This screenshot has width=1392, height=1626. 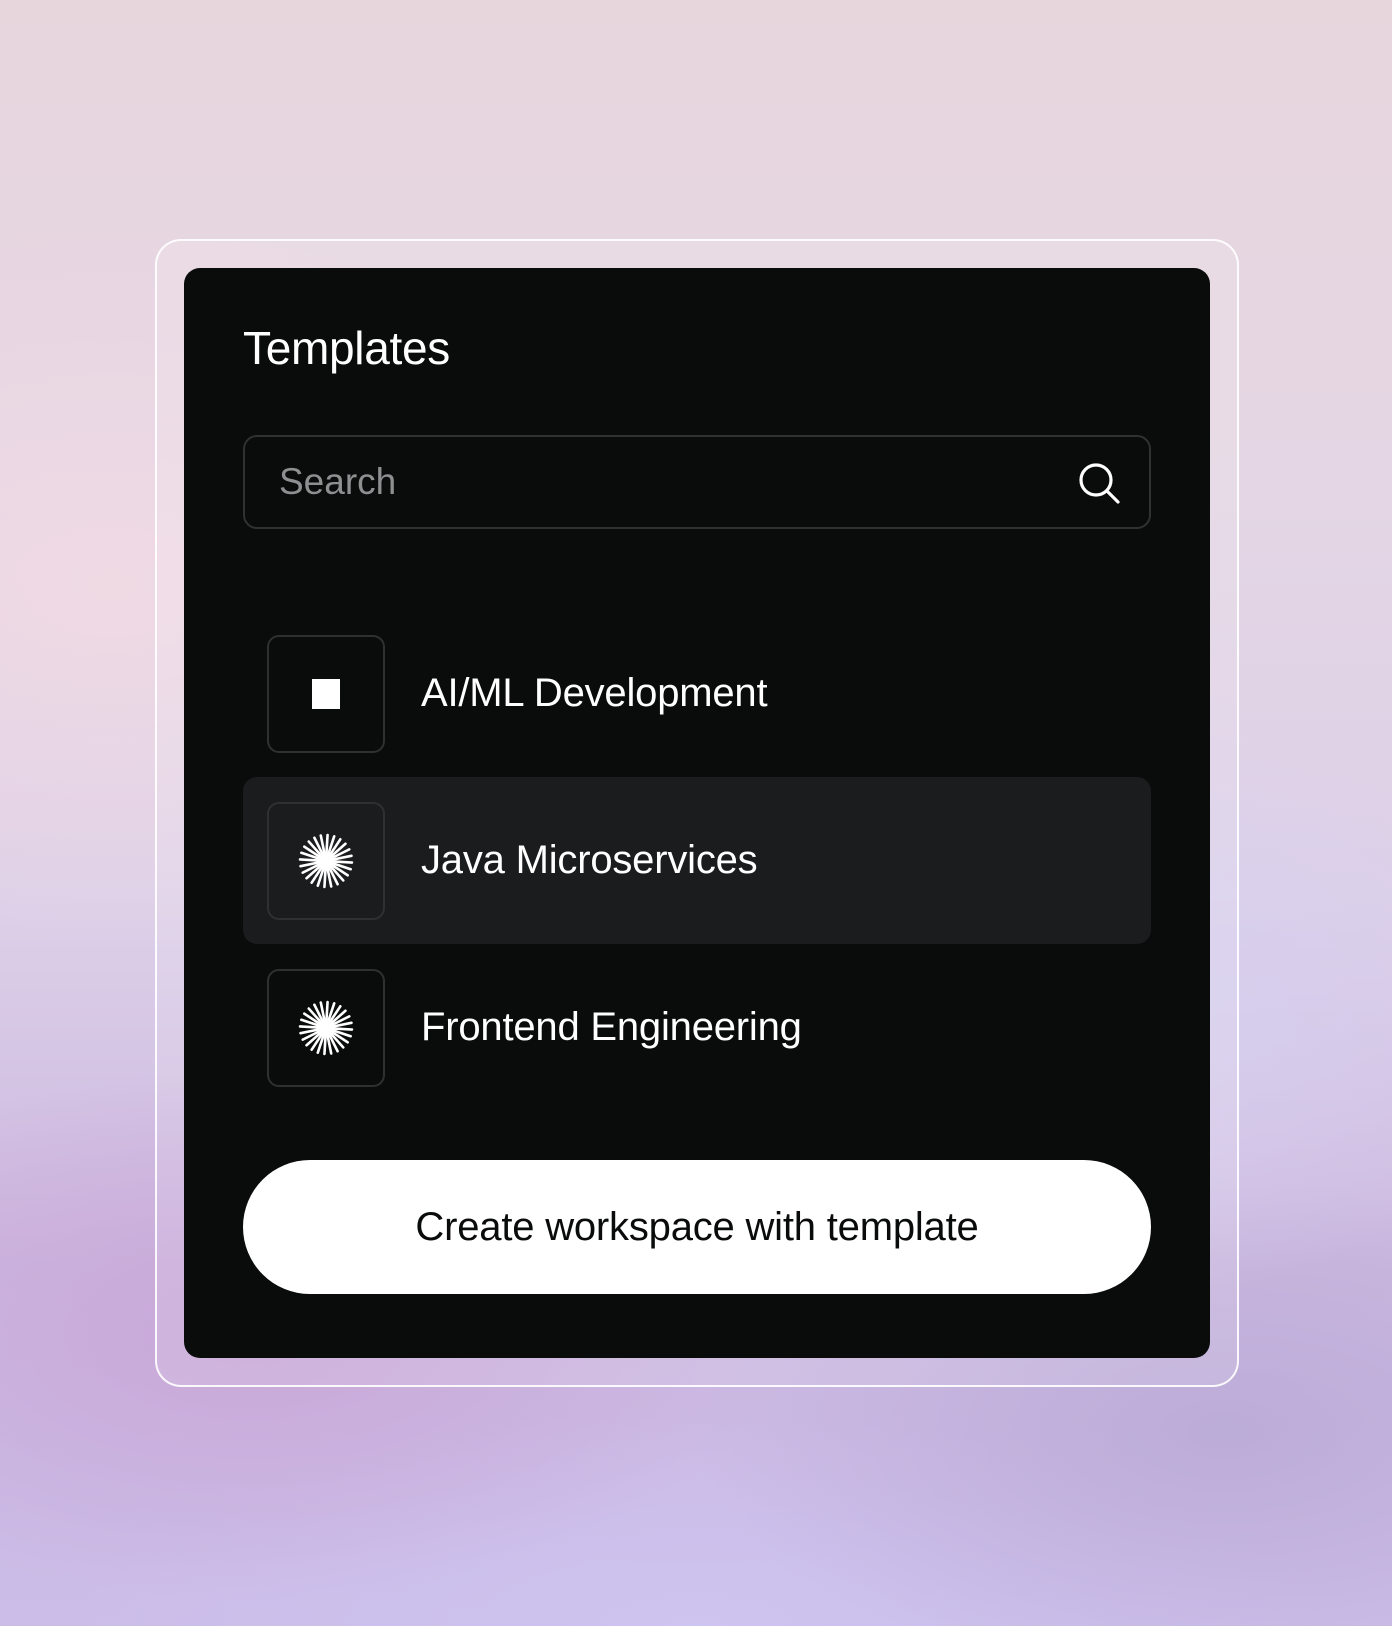 I want to click on template-item-ai-ml: AI/ML Development, so click(x=697, y=693).